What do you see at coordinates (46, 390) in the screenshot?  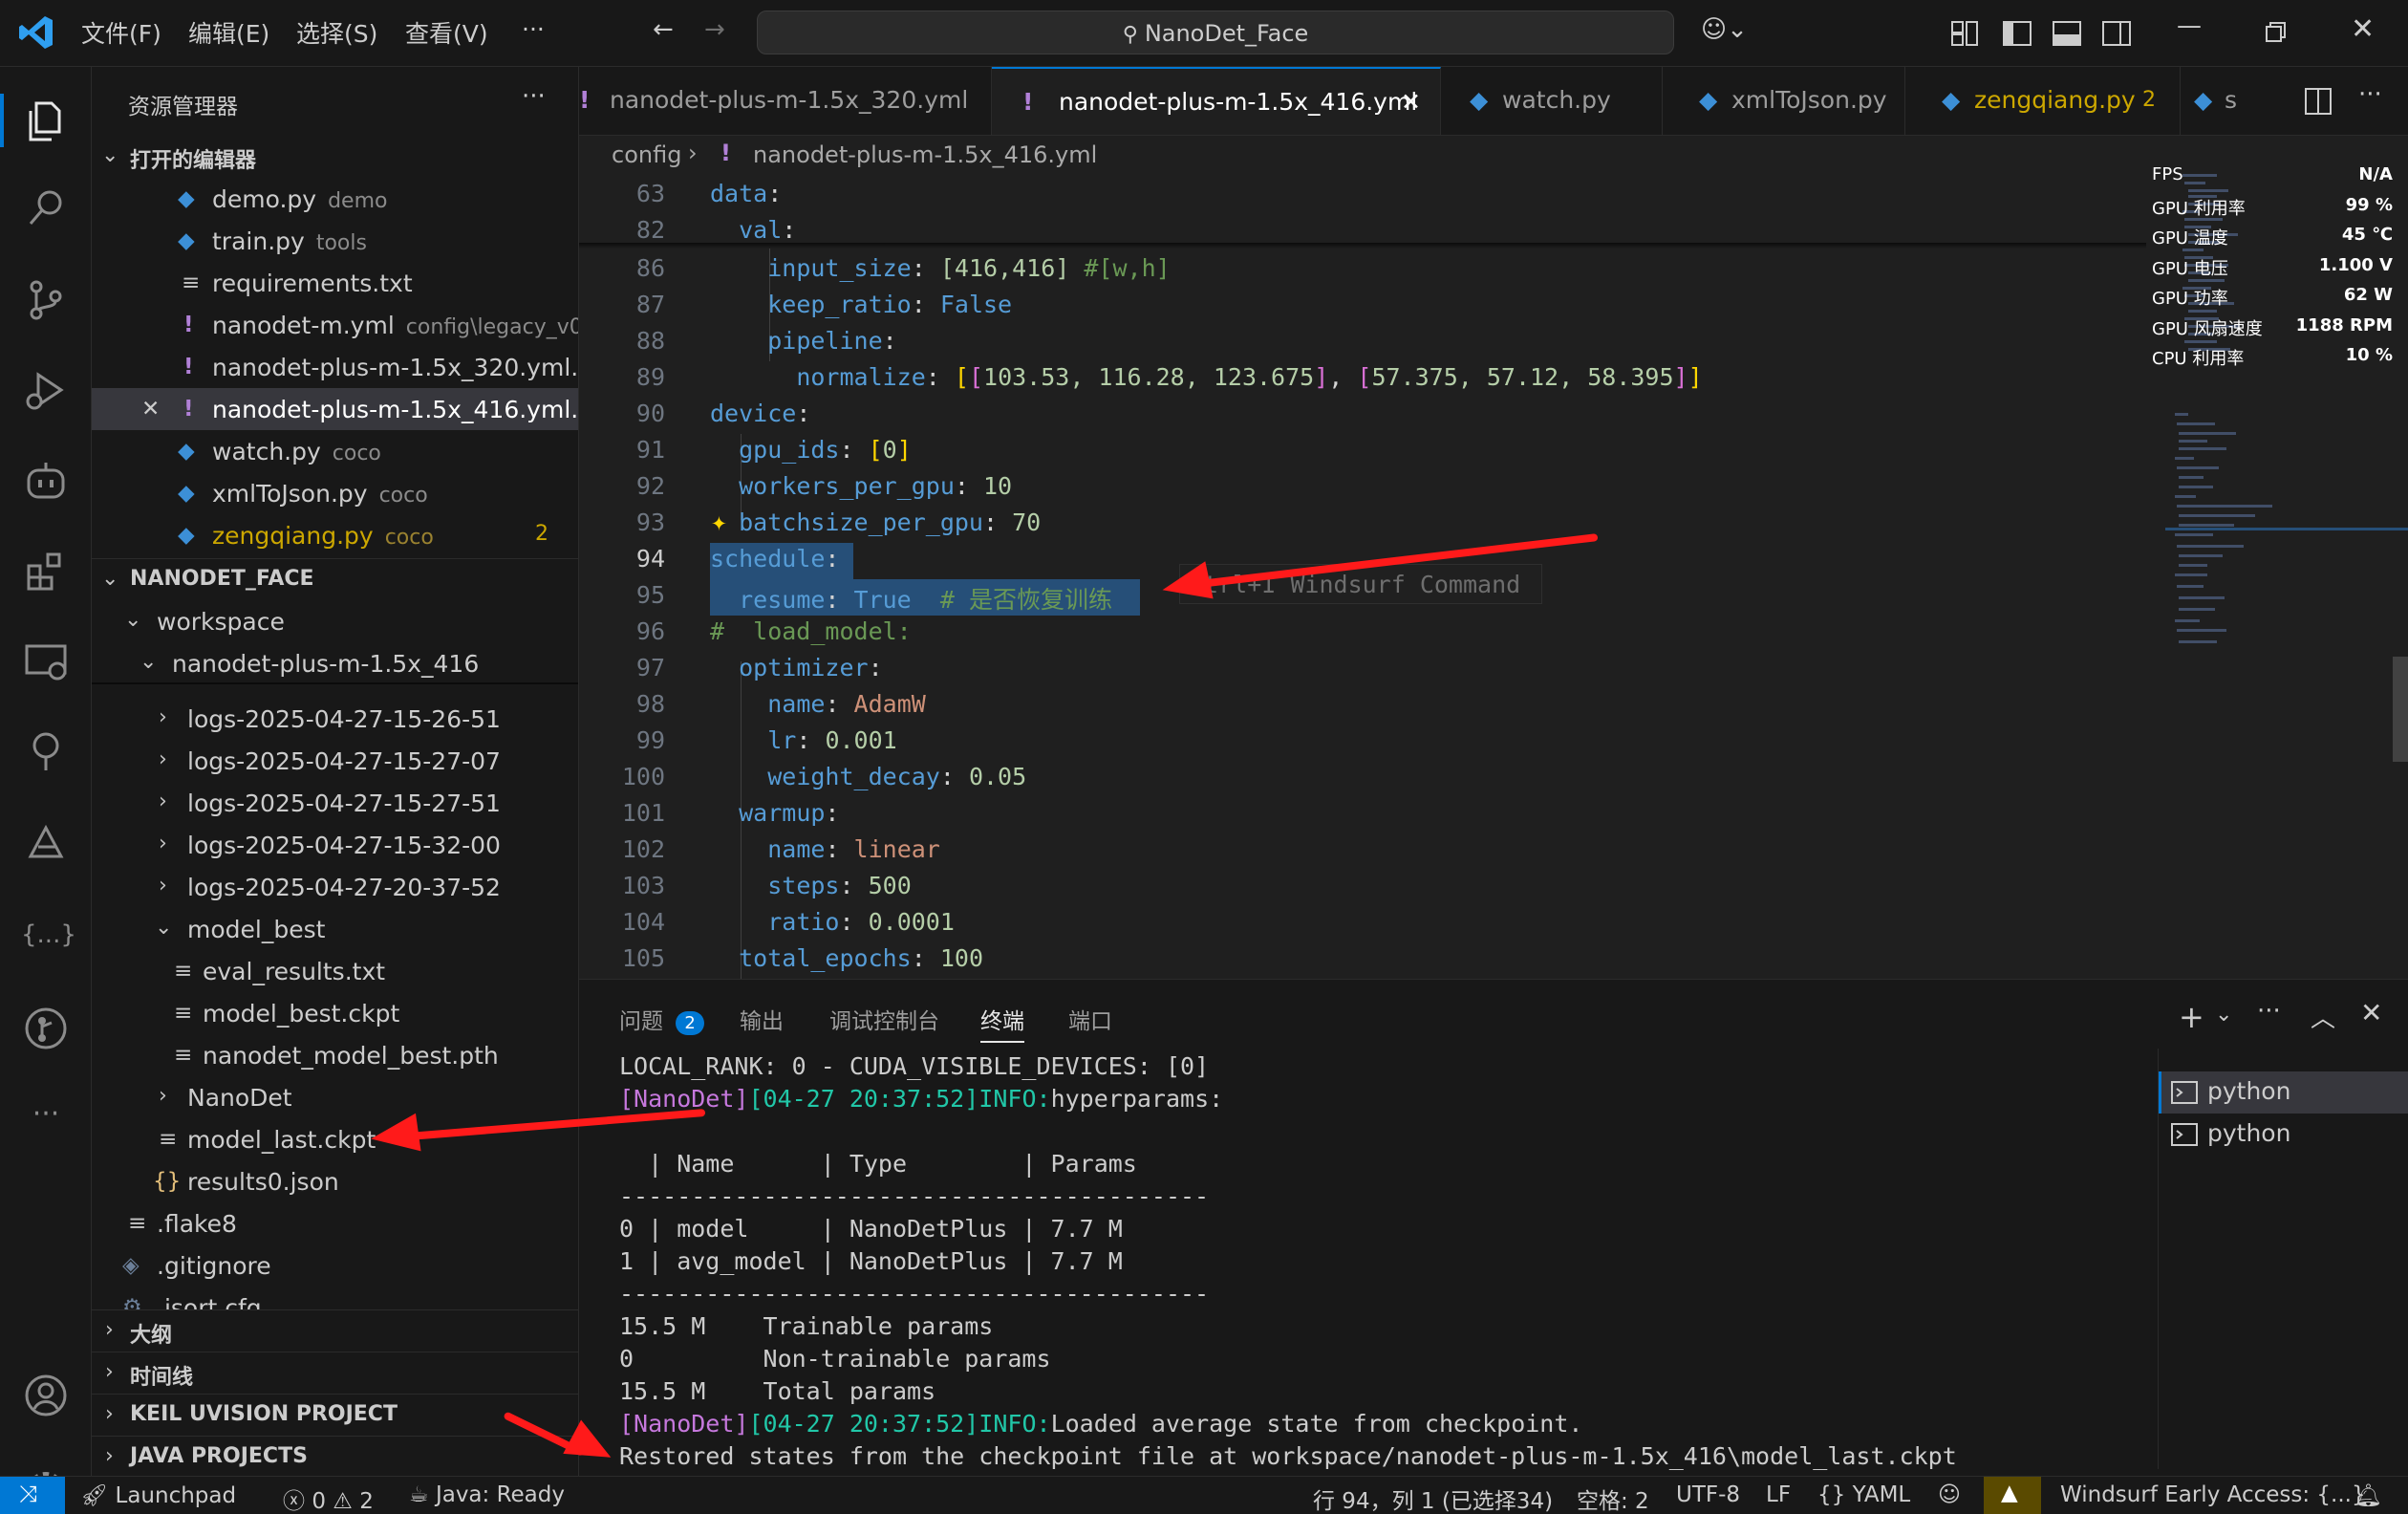 I see `run-debug-icon` at bounding box center [46, 390].